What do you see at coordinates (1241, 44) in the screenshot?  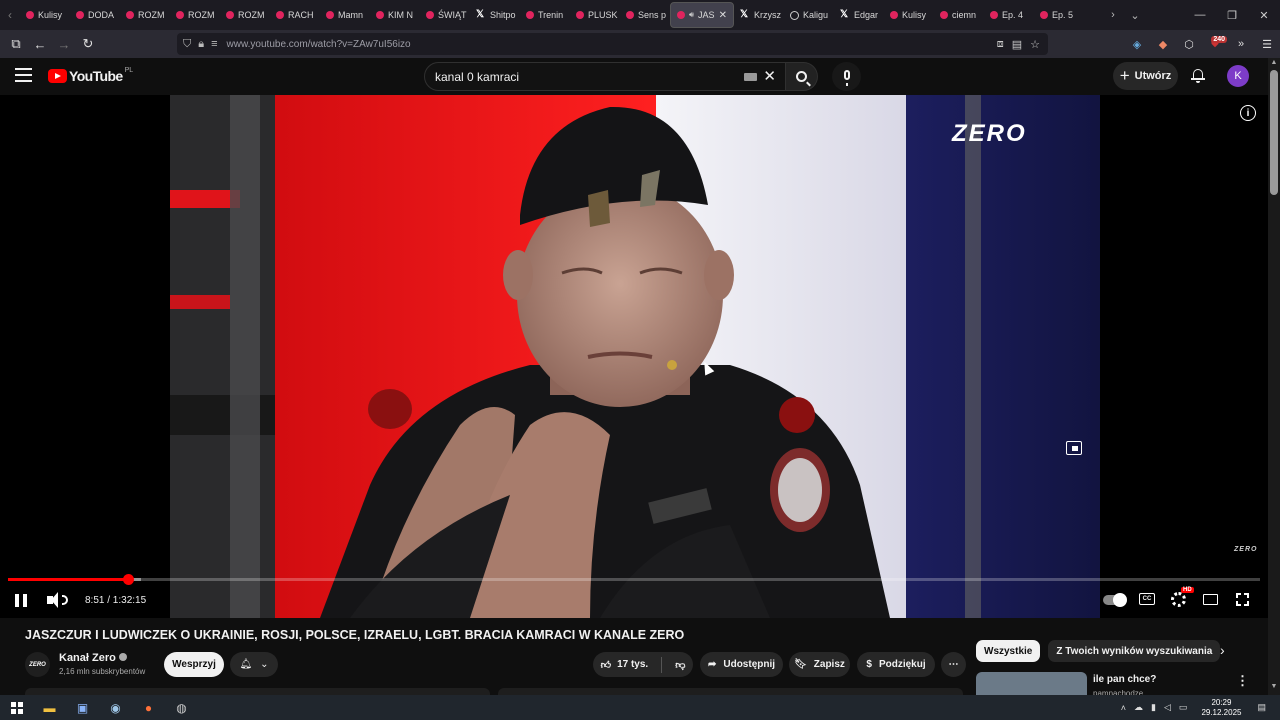 I see `overflow-chevron-icon: »` at bounding box center [1241, 44].